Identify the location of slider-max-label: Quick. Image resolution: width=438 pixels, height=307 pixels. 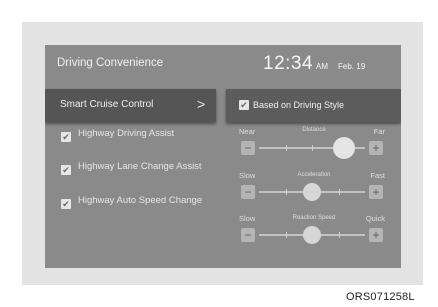
(375, 218).